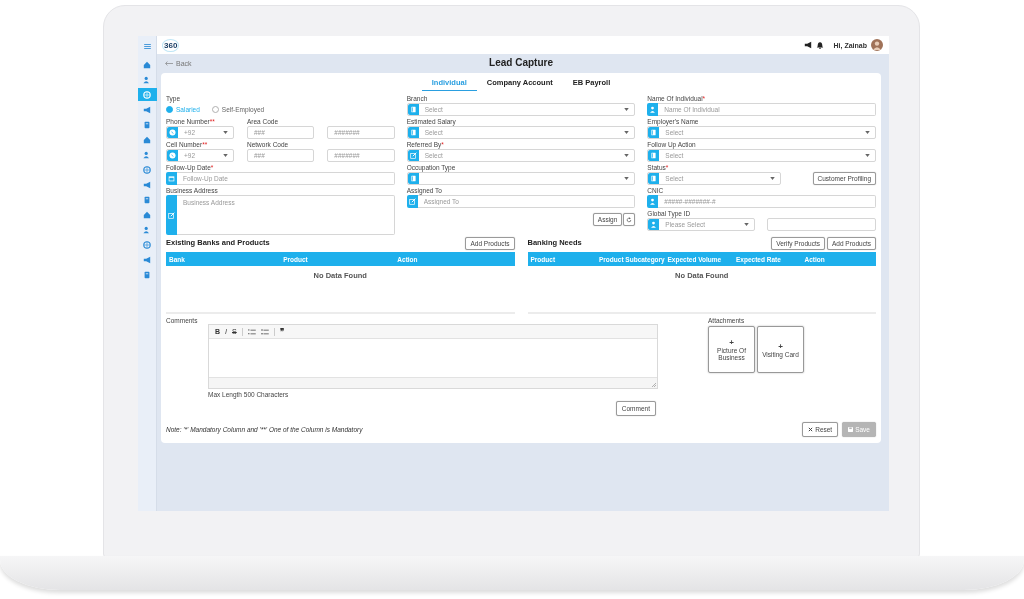 The image size is (1024, 599). What do you see at coordinates (521, 178) in the screenshot?
I see `select-field` at bounding box center [521, 178].